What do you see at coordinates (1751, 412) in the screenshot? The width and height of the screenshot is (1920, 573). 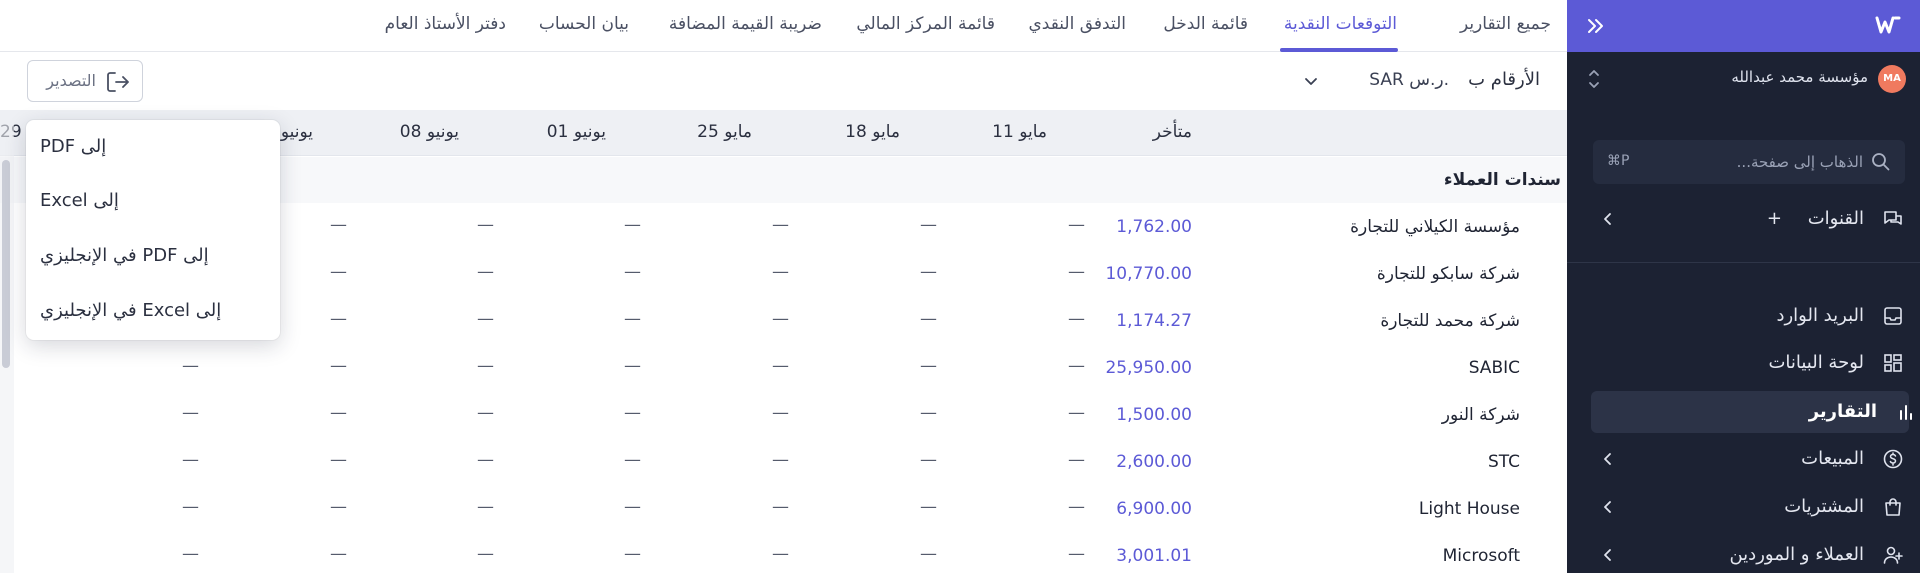 I see `sidebar-item-reports: التقارير` at bounding box center [1751, 412].